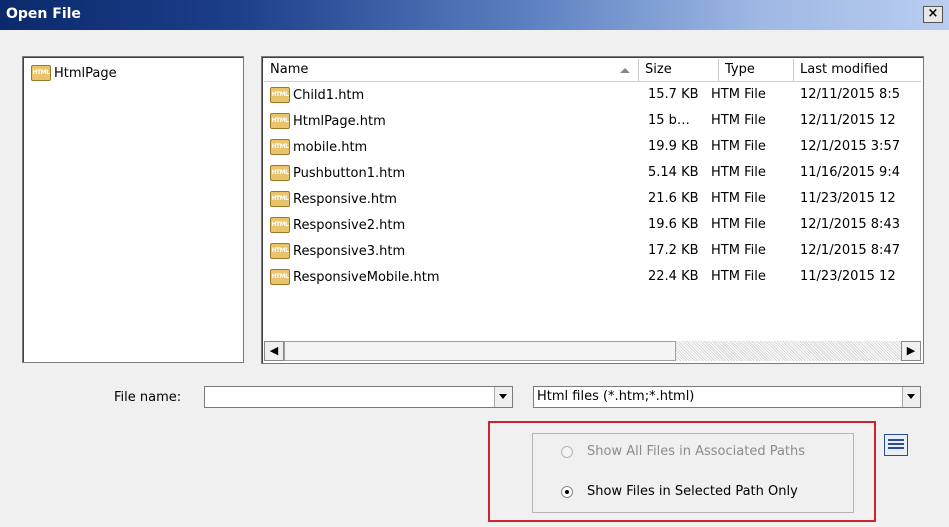 Image resolution: width=949 pixels, height=527 pixels. I want to click on file-name-cell: HTML Responsive3.htm, so click(455, 251).